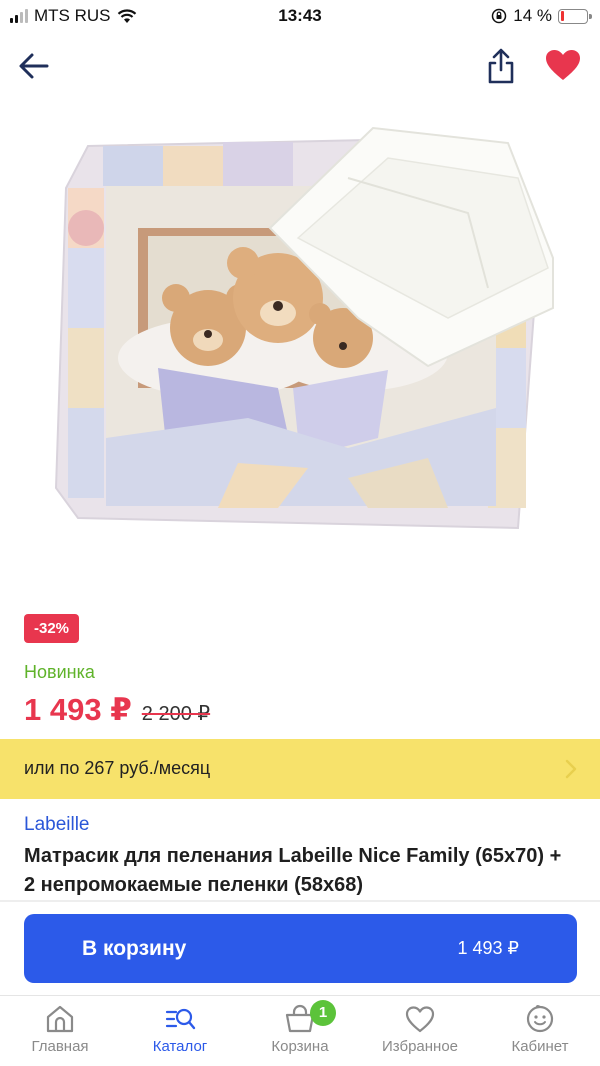  What do you see at coordinates (540, 1046) in the screenshot?
I see `tab-account-label: Кабинет` at bounding box center [540, 1046].